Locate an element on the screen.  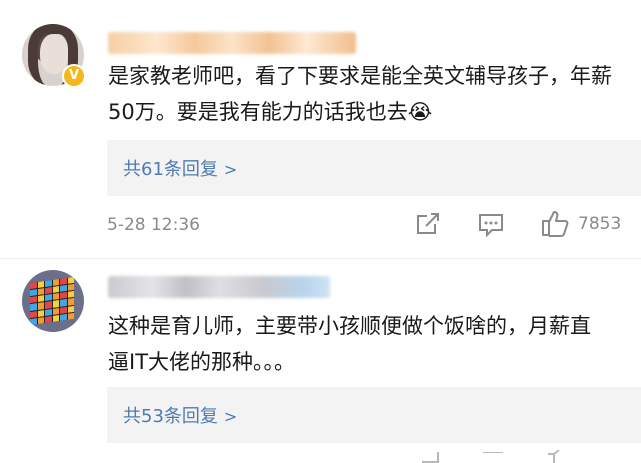
comment-divider is located at coordinates (320, 258).